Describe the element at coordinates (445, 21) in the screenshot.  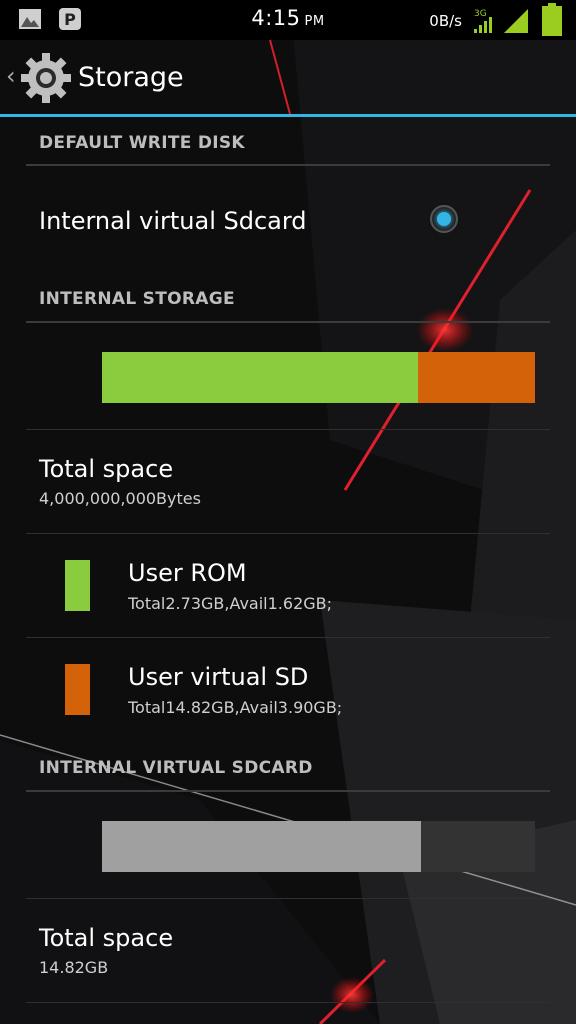
I see `network-speed: 0B/s` at that location.